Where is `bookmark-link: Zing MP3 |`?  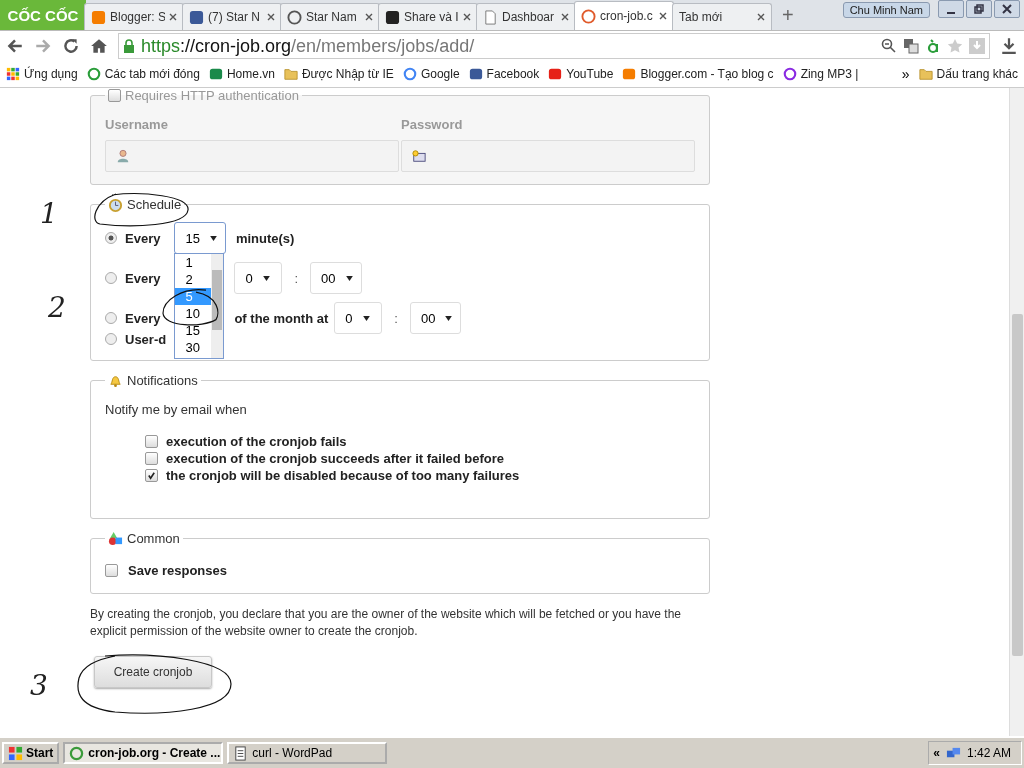
bookmark-link: Zing MP3 | is located at coordinates (820, 74).